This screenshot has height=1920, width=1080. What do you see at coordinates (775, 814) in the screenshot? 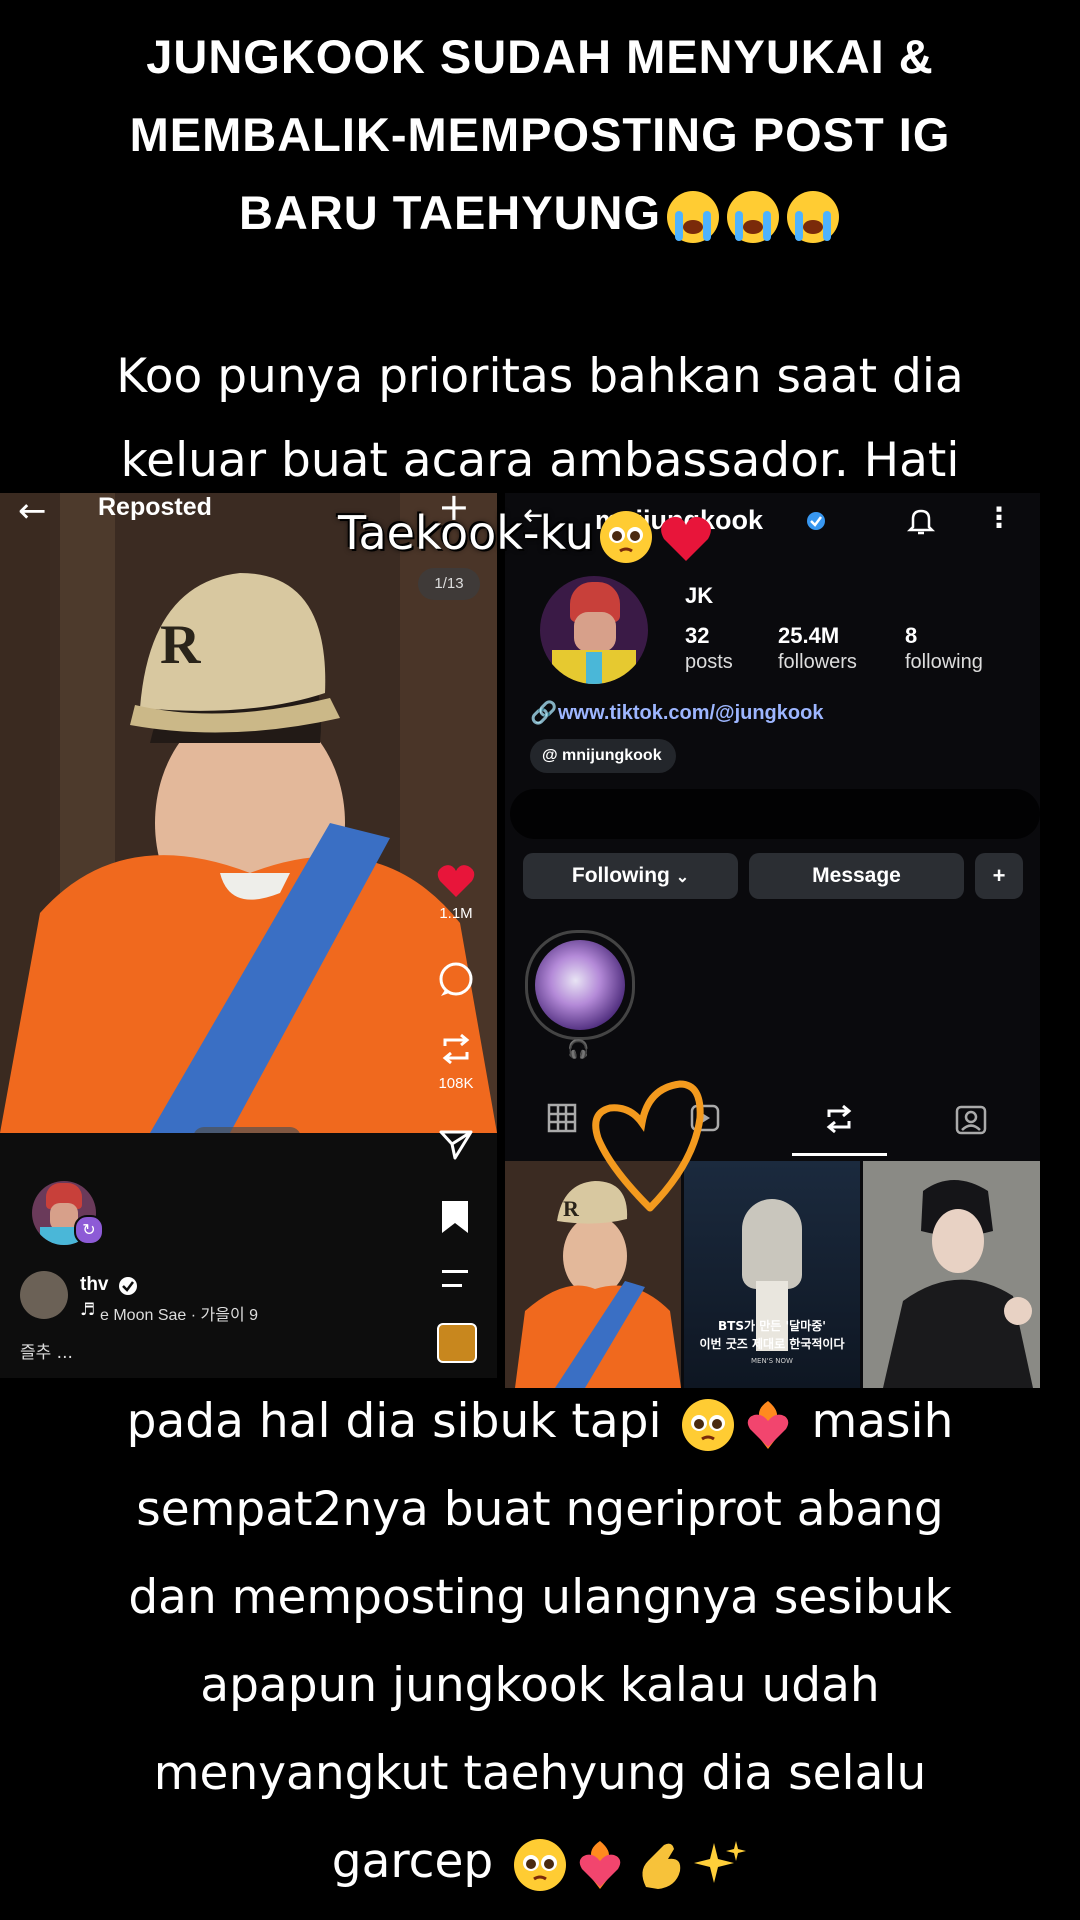
I see `scribbled-bio` at bounding box center [775, 814].